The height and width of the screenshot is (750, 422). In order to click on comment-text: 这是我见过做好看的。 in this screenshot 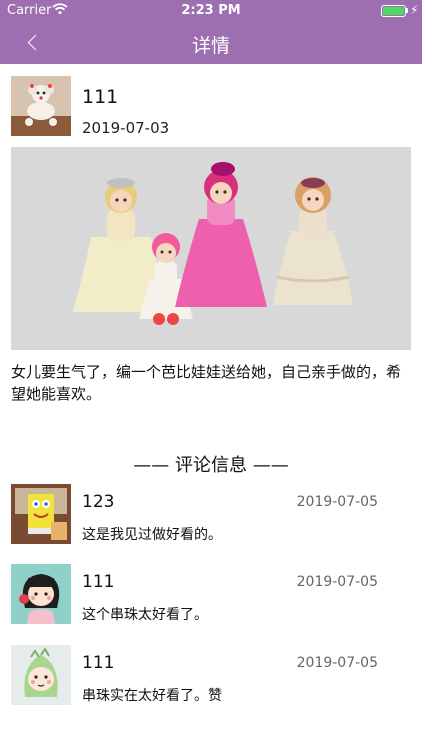, I will do `click(152, 535)`.